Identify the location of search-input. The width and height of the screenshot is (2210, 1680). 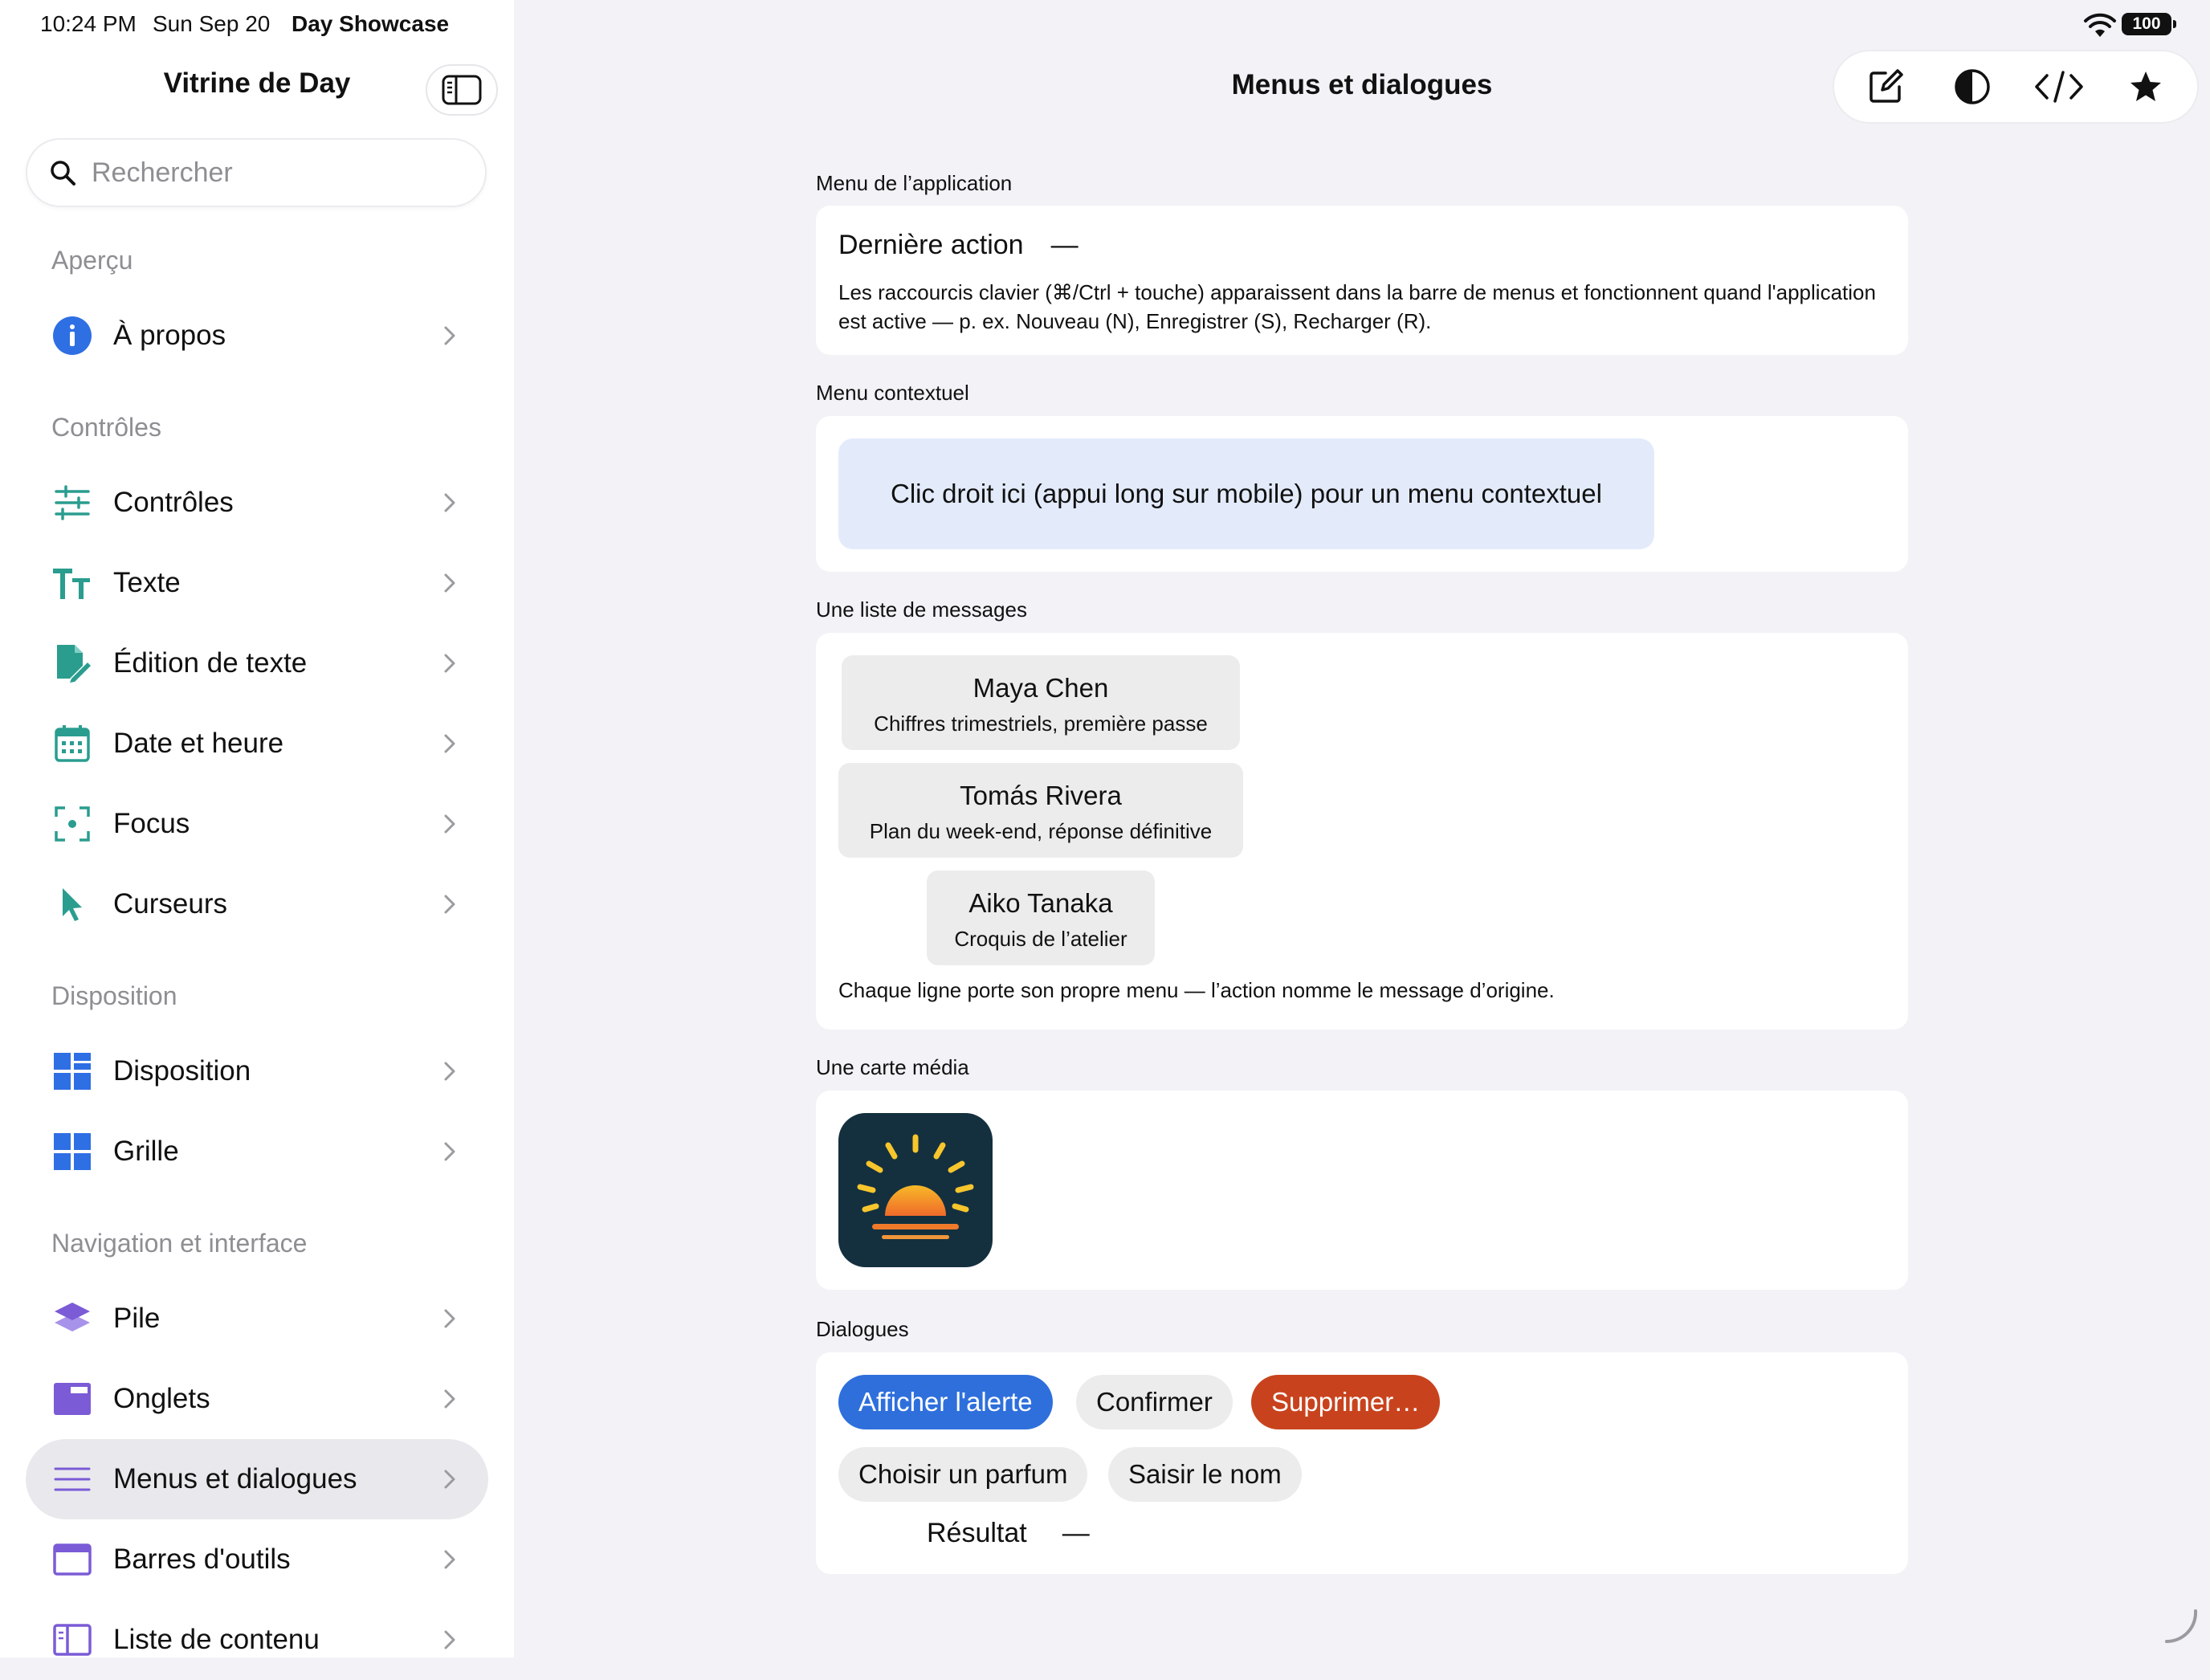
(277, 173).